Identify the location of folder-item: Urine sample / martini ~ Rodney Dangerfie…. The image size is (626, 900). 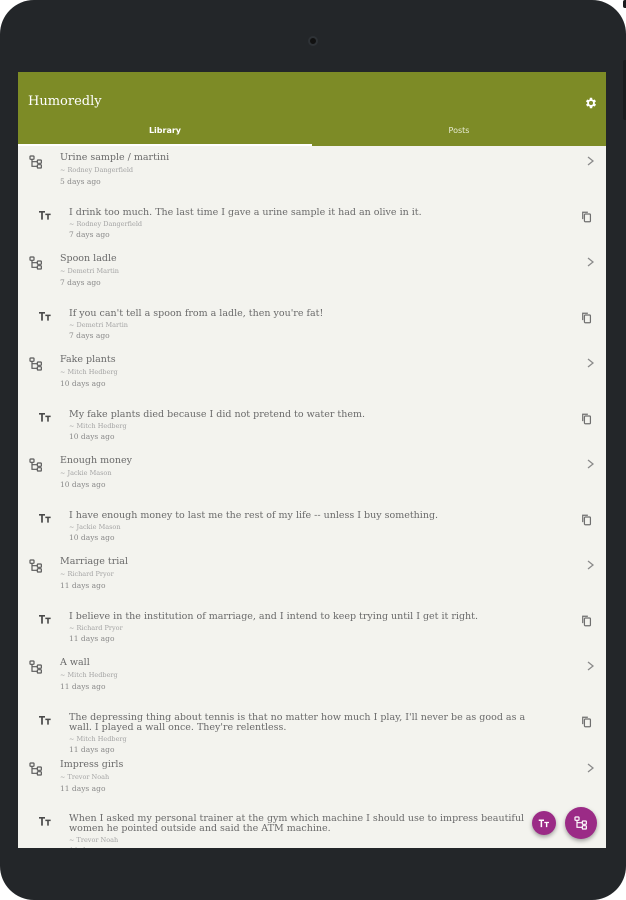
(312, 171).